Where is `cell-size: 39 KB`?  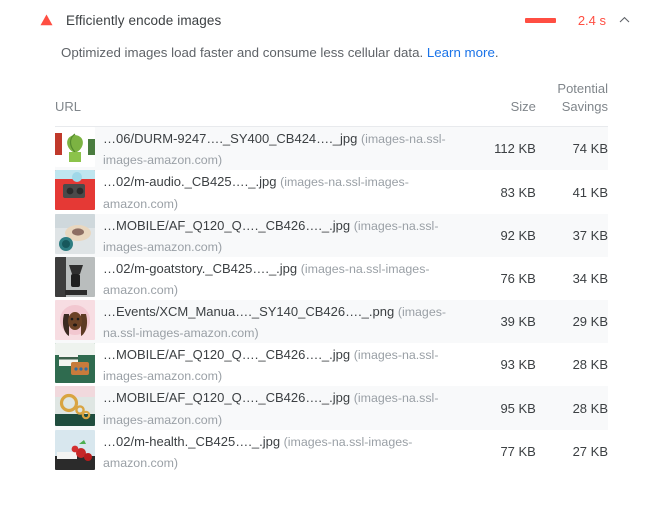 cell-size: 39 KB is located at coordinates (500, 322).